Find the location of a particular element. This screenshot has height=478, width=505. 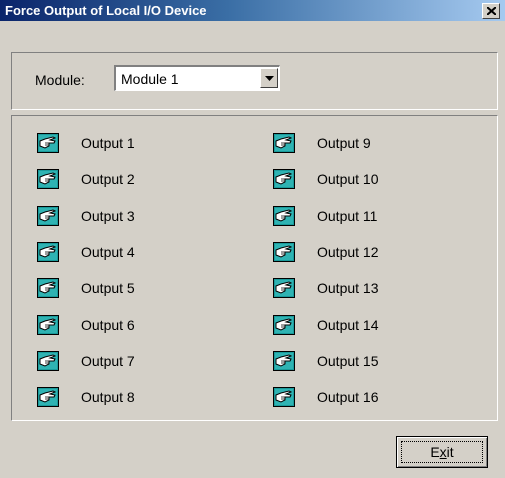

output-item: Output 9 is located at coordinates (368, 145).